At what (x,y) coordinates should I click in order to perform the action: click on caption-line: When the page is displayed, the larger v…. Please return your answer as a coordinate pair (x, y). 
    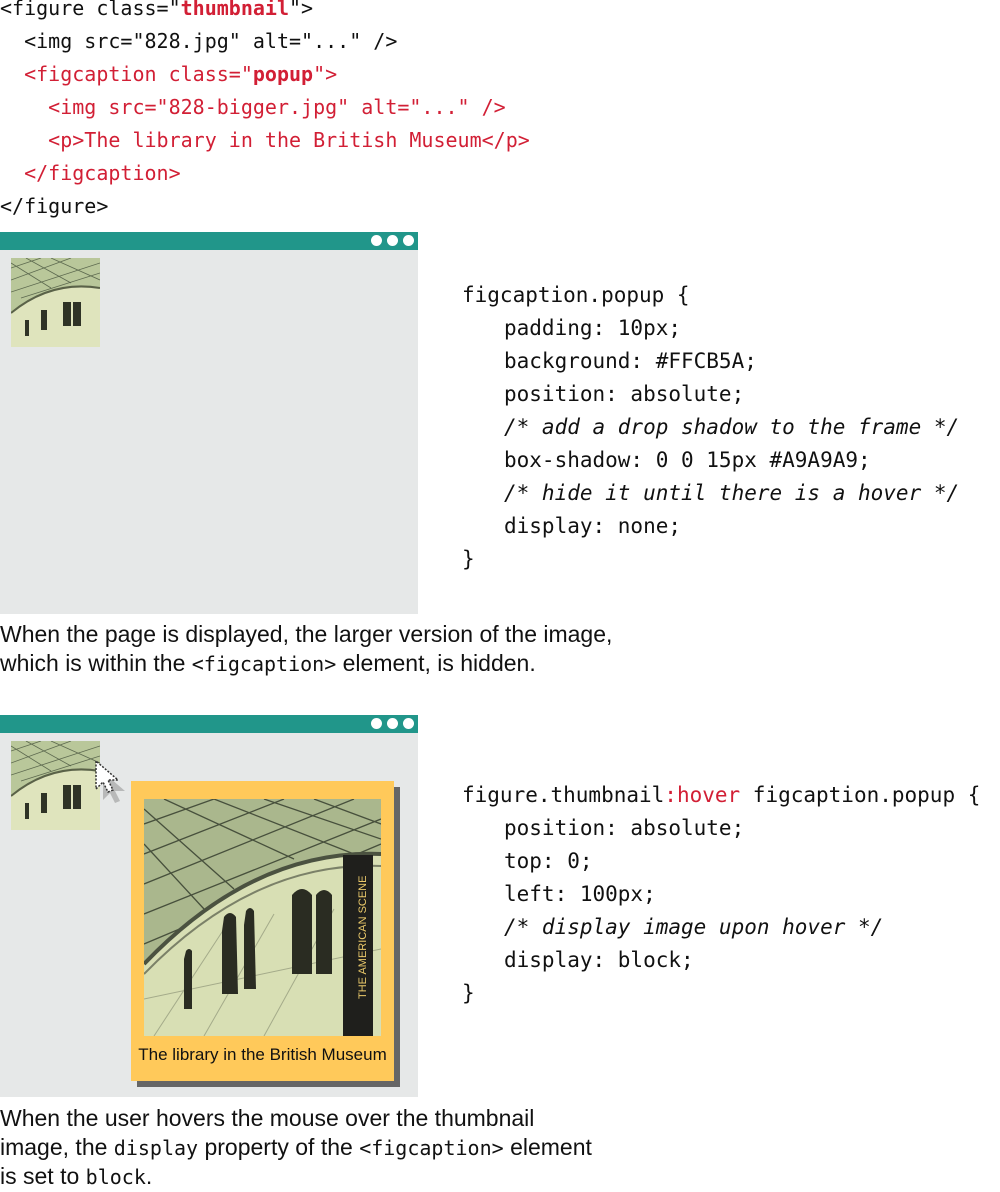
    Looking at the image, I should click on (306, 634).